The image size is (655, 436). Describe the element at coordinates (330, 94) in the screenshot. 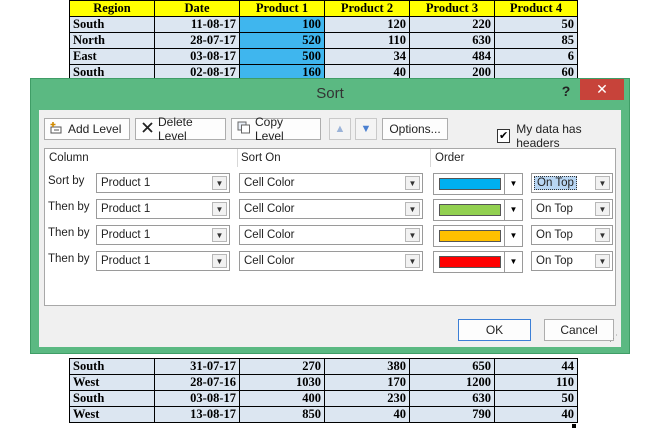

I see `dialog-titlebar: Sort ? ✕` at that location.